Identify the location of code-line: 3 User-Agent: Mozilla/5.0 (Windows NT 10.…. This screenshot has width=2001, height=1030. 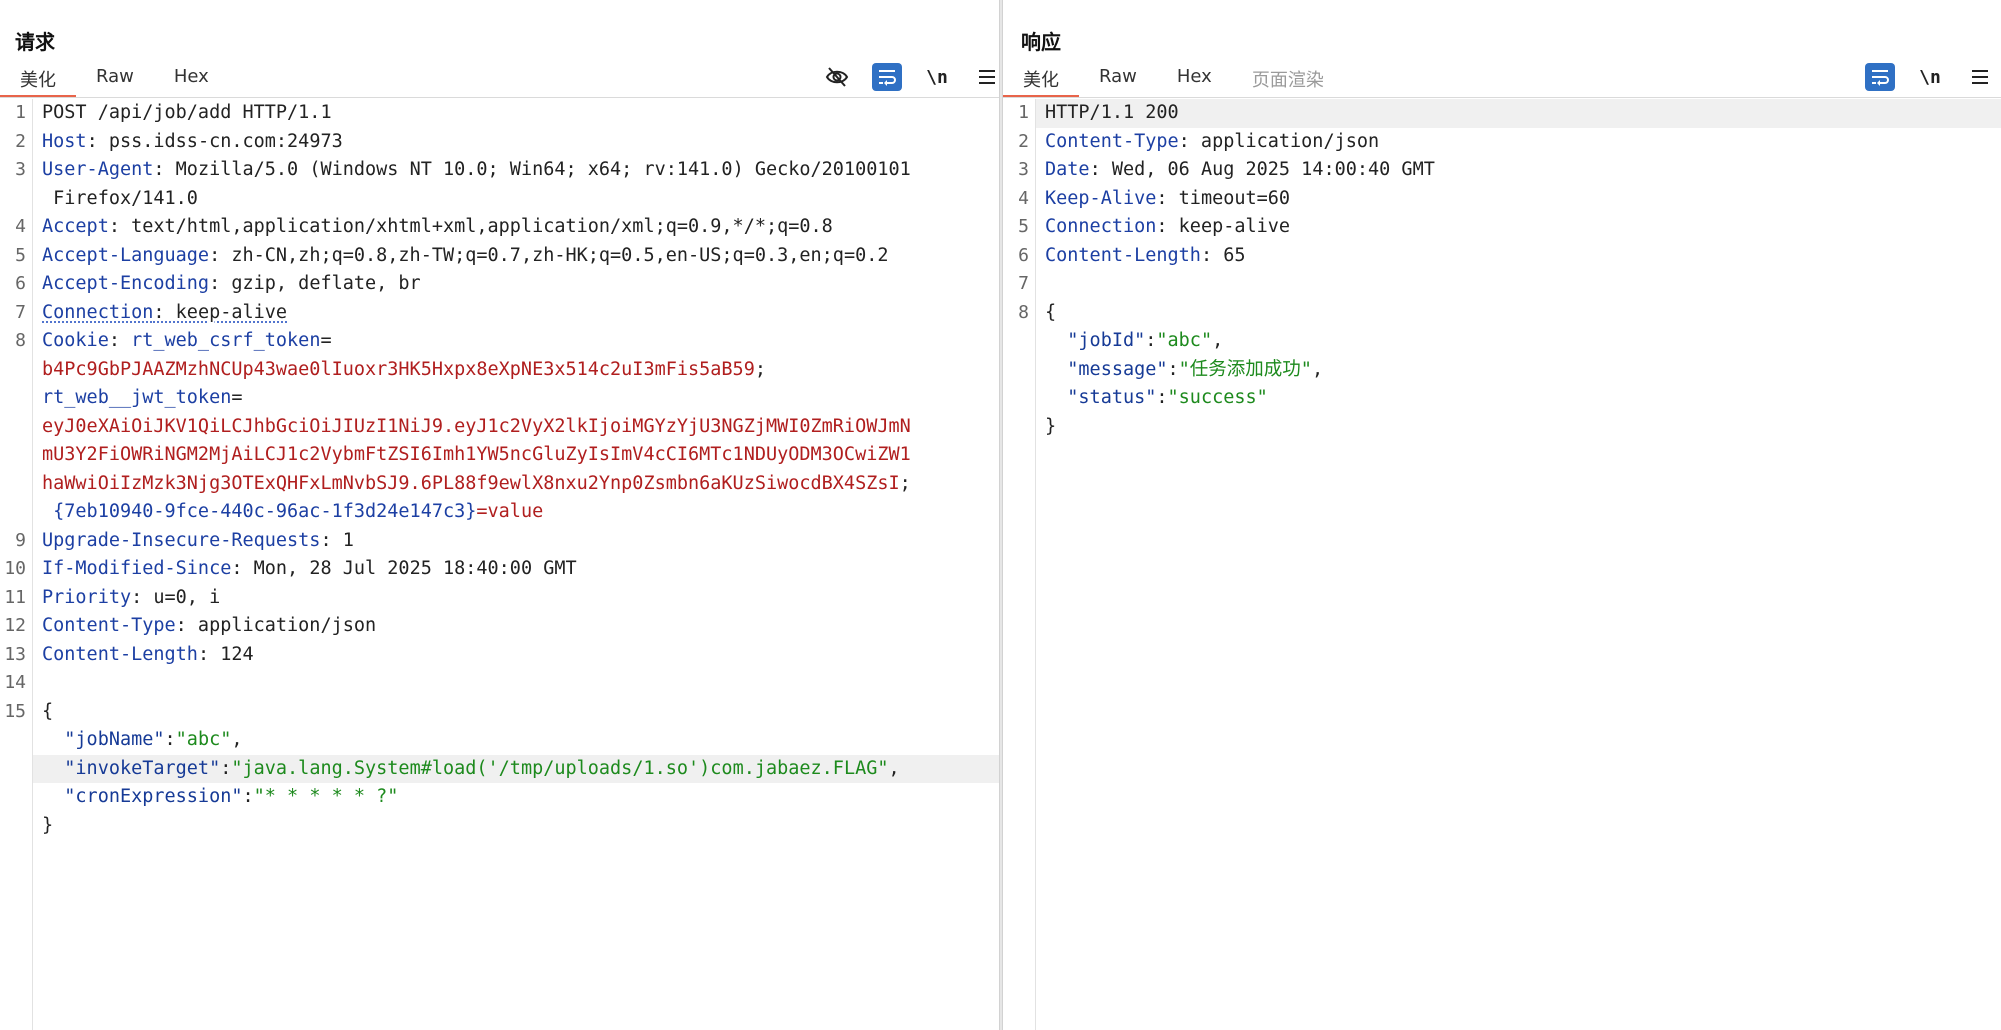
(507, 170).